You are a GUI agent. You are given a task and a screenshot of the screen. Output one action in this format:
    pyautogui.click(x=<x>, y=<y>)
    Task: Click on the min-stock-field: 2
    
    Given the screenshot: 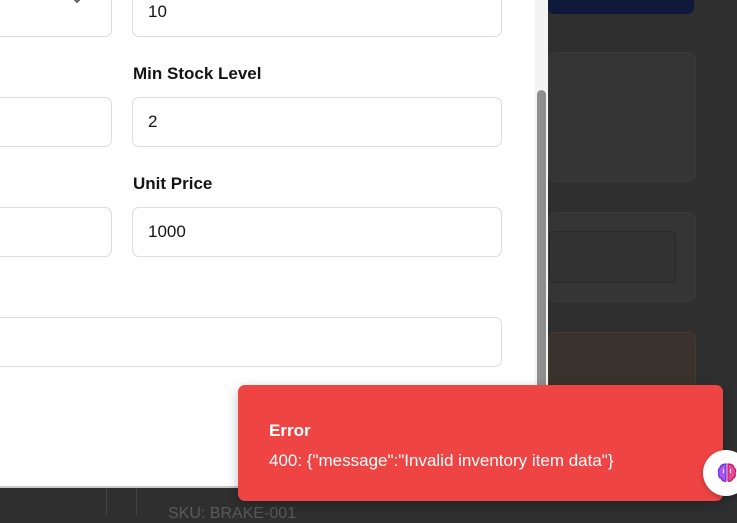 What is the action you would take?
    pyautogui.click(x=317, y=122)
    